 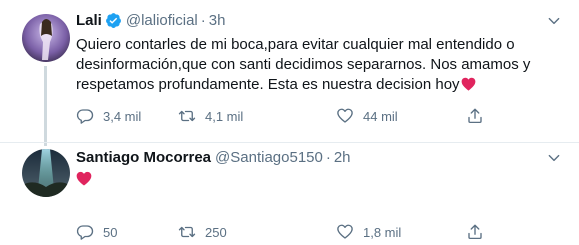 I want to click on like-button: 1,8 mil, so click(x=368, y=232).